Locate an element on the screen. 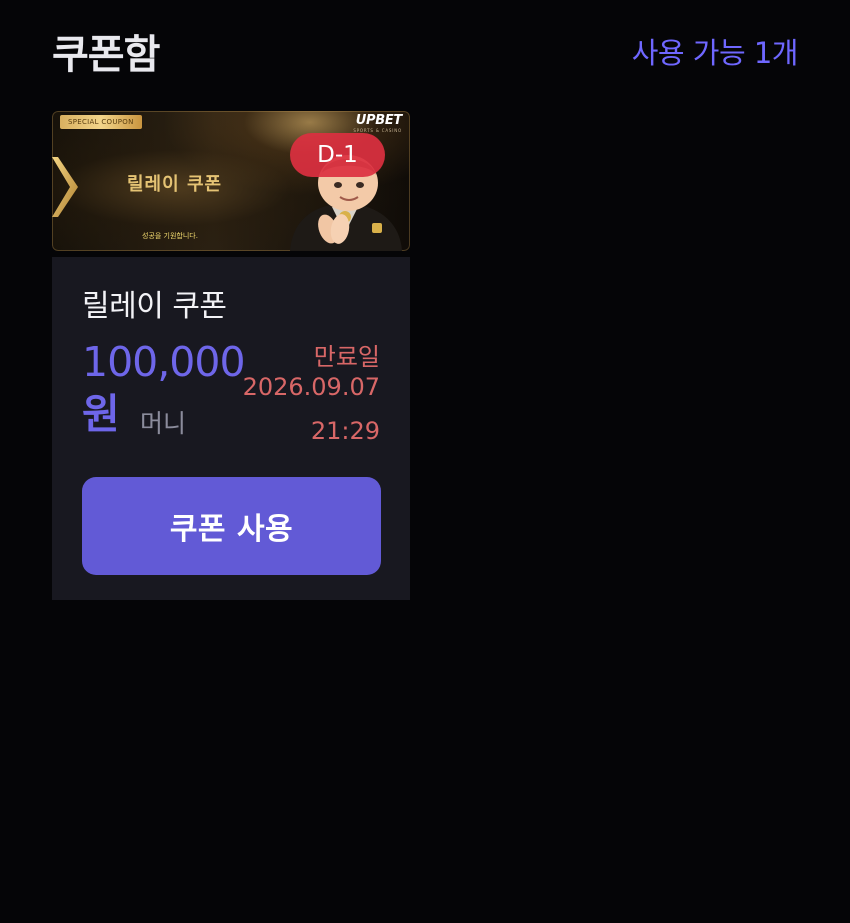  brand-logo-text: UPBET is located at coordinates (379, 120).